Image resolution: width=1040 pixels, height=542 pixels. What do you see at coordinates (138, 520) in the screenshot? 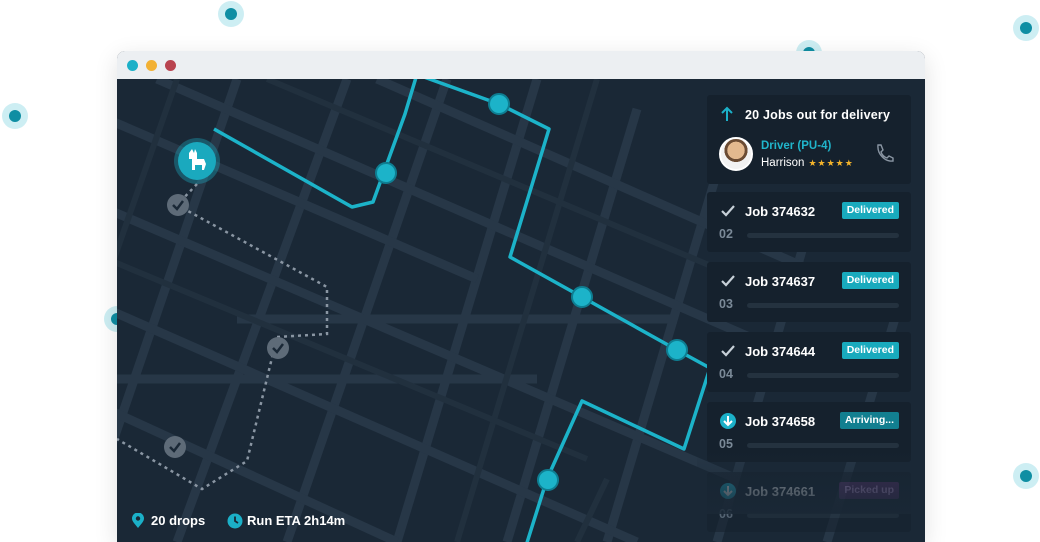
I see `location-pin-icon` at bounding box center [138, 520].